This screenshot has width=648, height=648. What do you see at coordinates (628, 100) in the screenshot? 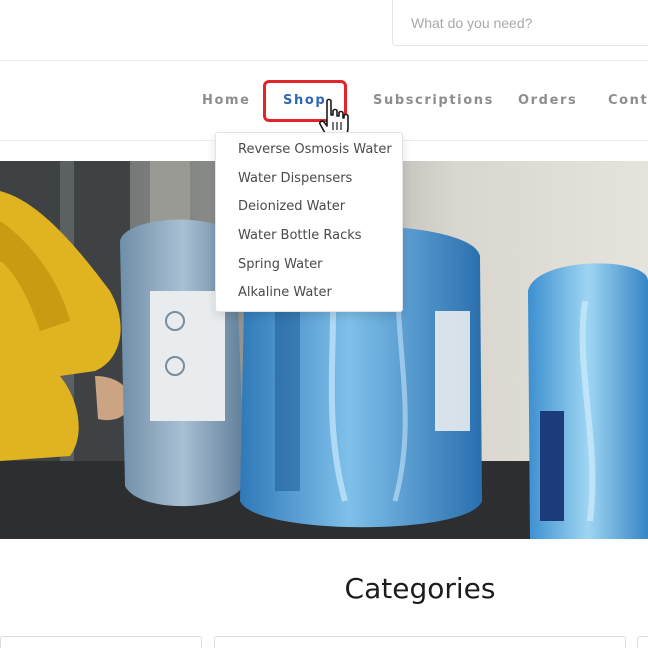
I see `nav-item-contact: Conta` at bounding box center [628, 100].